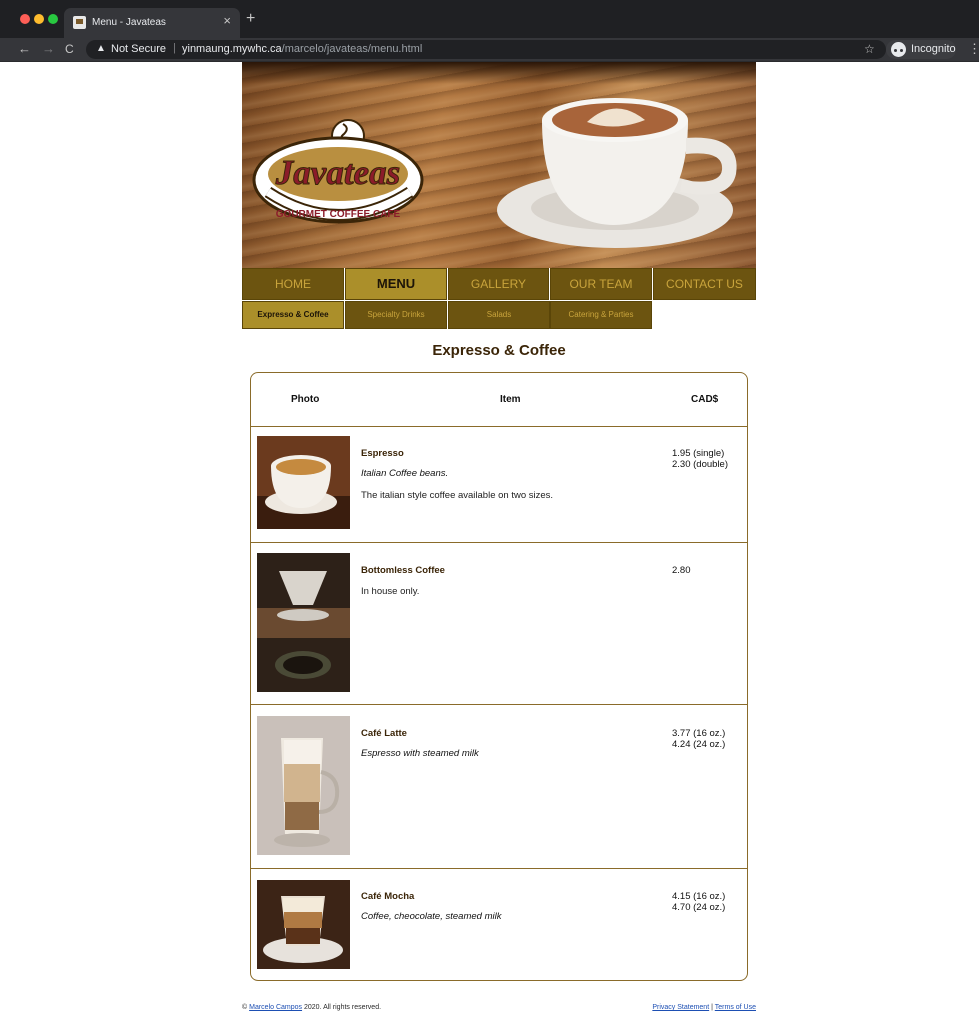 This screenshot has height=1036, width=979. Describe the element at coordinates (227, 21) in the screenshot. I see `tab-close-icon: ×` at that location.